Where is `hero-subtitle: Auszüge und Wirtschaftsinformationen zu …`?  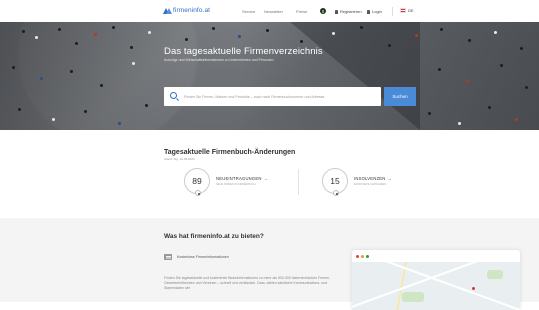
hero-subtitle: Auszüge und Wirtschaftsinformationen zu … is located at coordinates (219, 60).